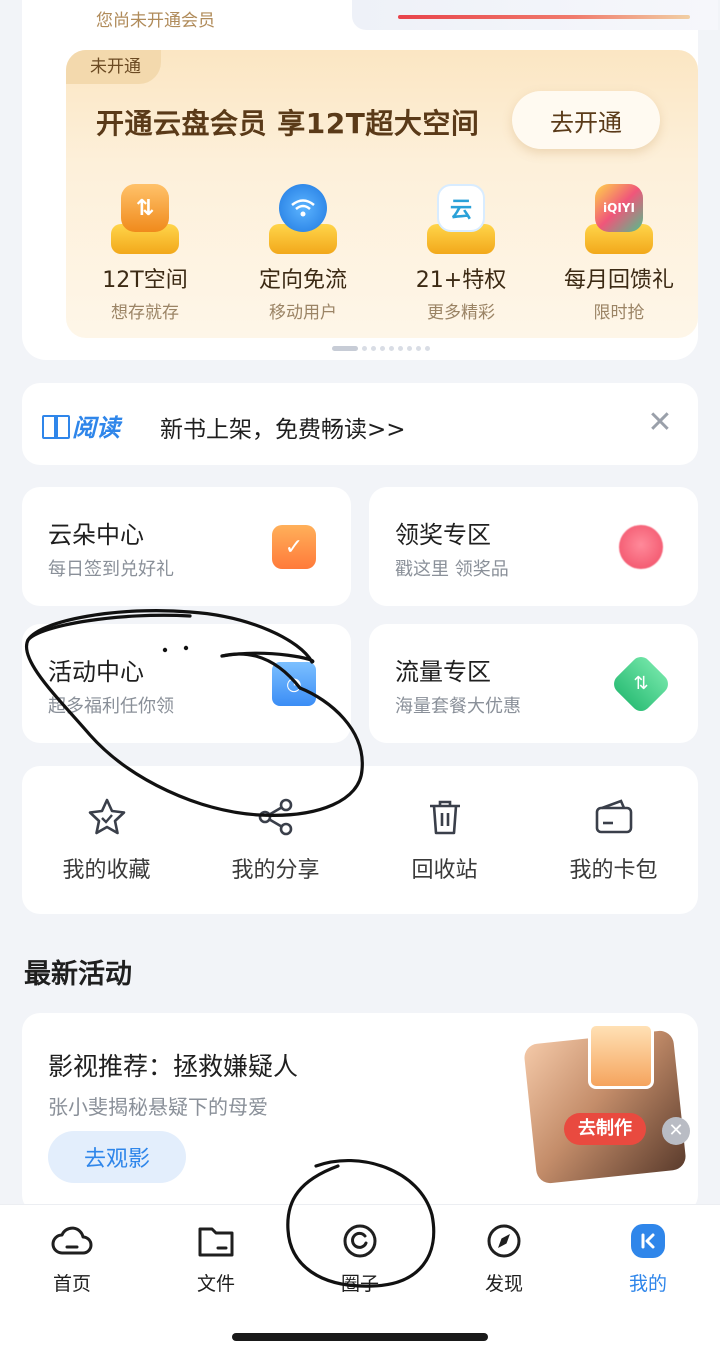 The image size is (720, 1358). What do you see at coordinates (158, 1107) in the screenshot?
I see `promo-subtitle: 张小斐揭秘悬疑下的母爱` at bounding box center [158, 1107].